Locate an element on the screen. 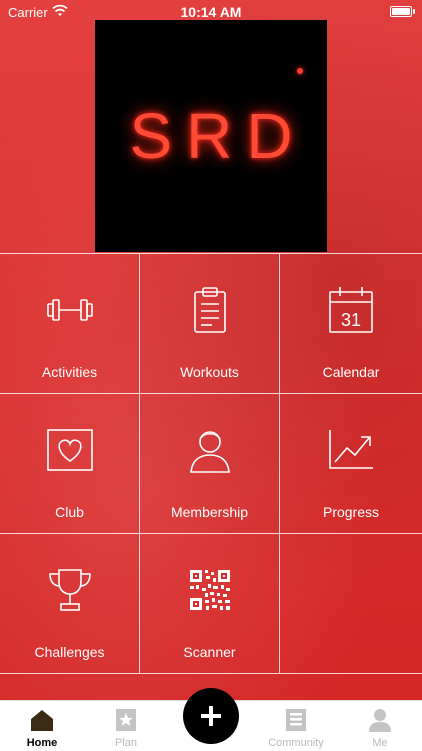 Image resolution: width=422 pixels, height=751 pixels. tile-calendar: 31 Calendar is located at coordinates (351, 324).